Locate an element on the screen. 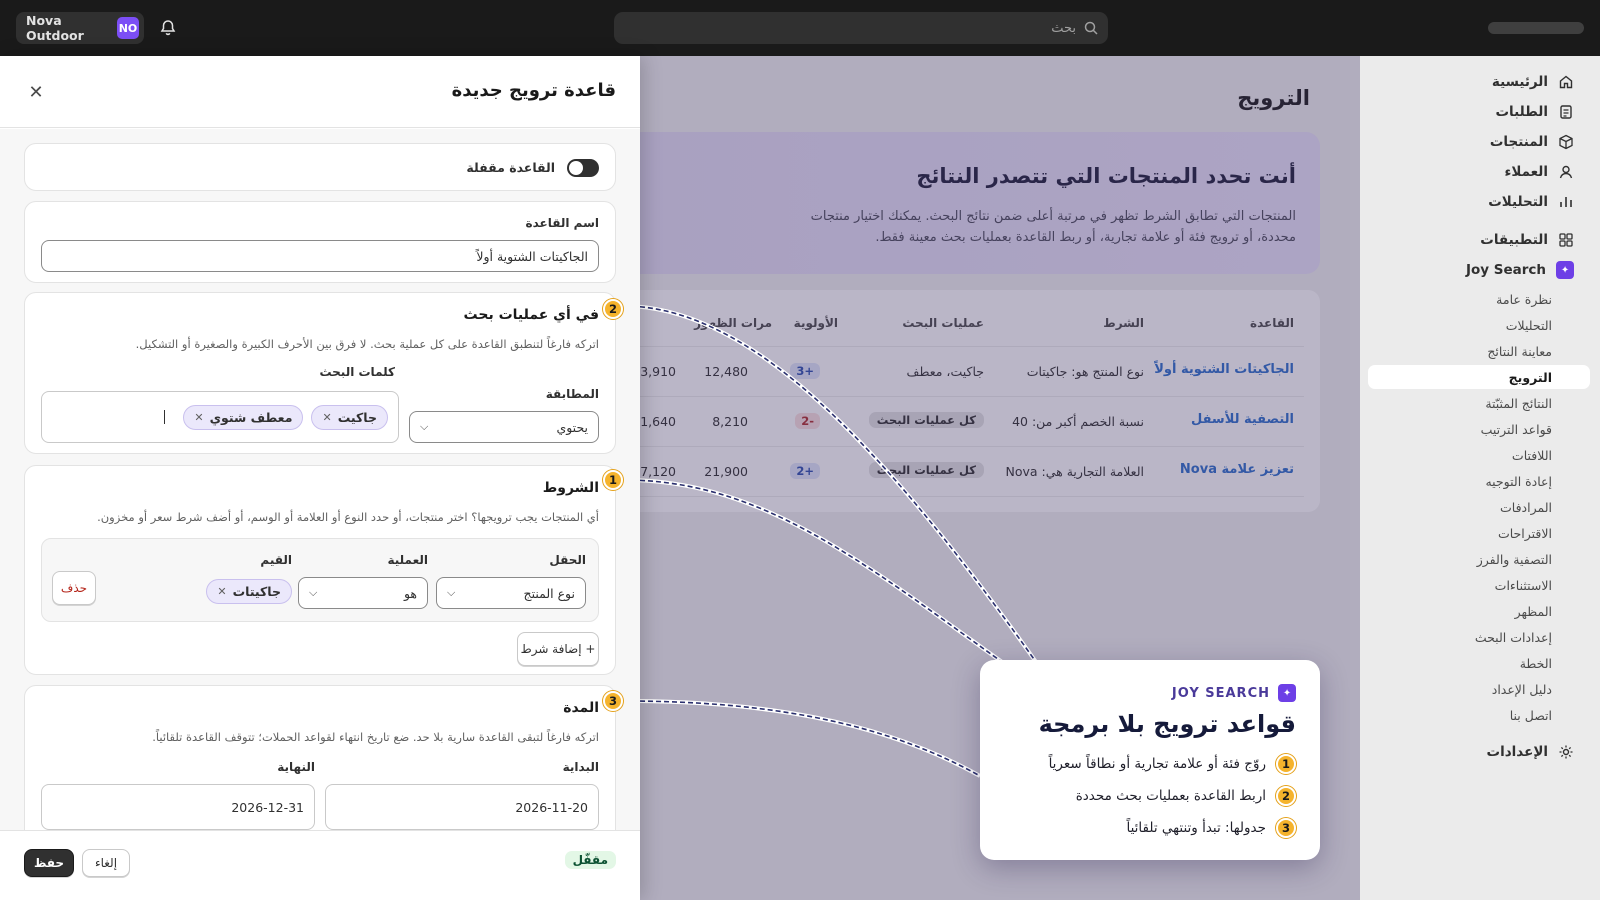 This screenshot has width=1600, height=900. search-icon is located at coordinates (1091, 28).